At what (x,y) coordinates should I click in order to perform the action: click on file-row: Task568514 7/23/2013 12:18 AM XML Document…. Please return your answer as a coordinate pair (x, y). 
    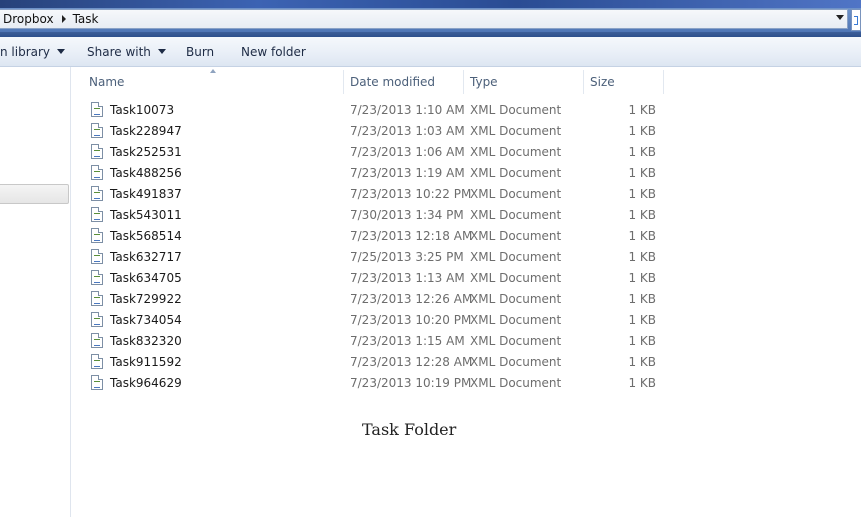
    Looking at the image, I should click on (430, 236).